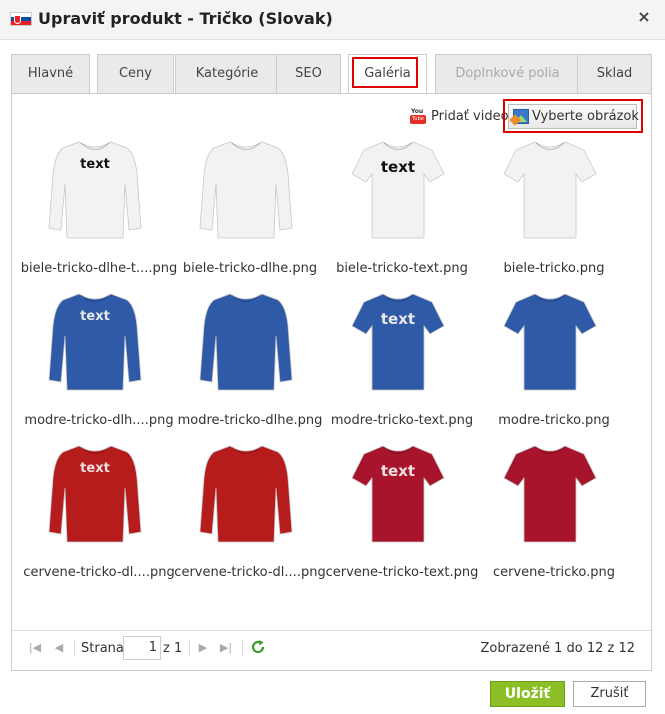 Image resolution: width=665 pixels, height=714 pixels. I want to click on tab-highlight, so click(385, 72).